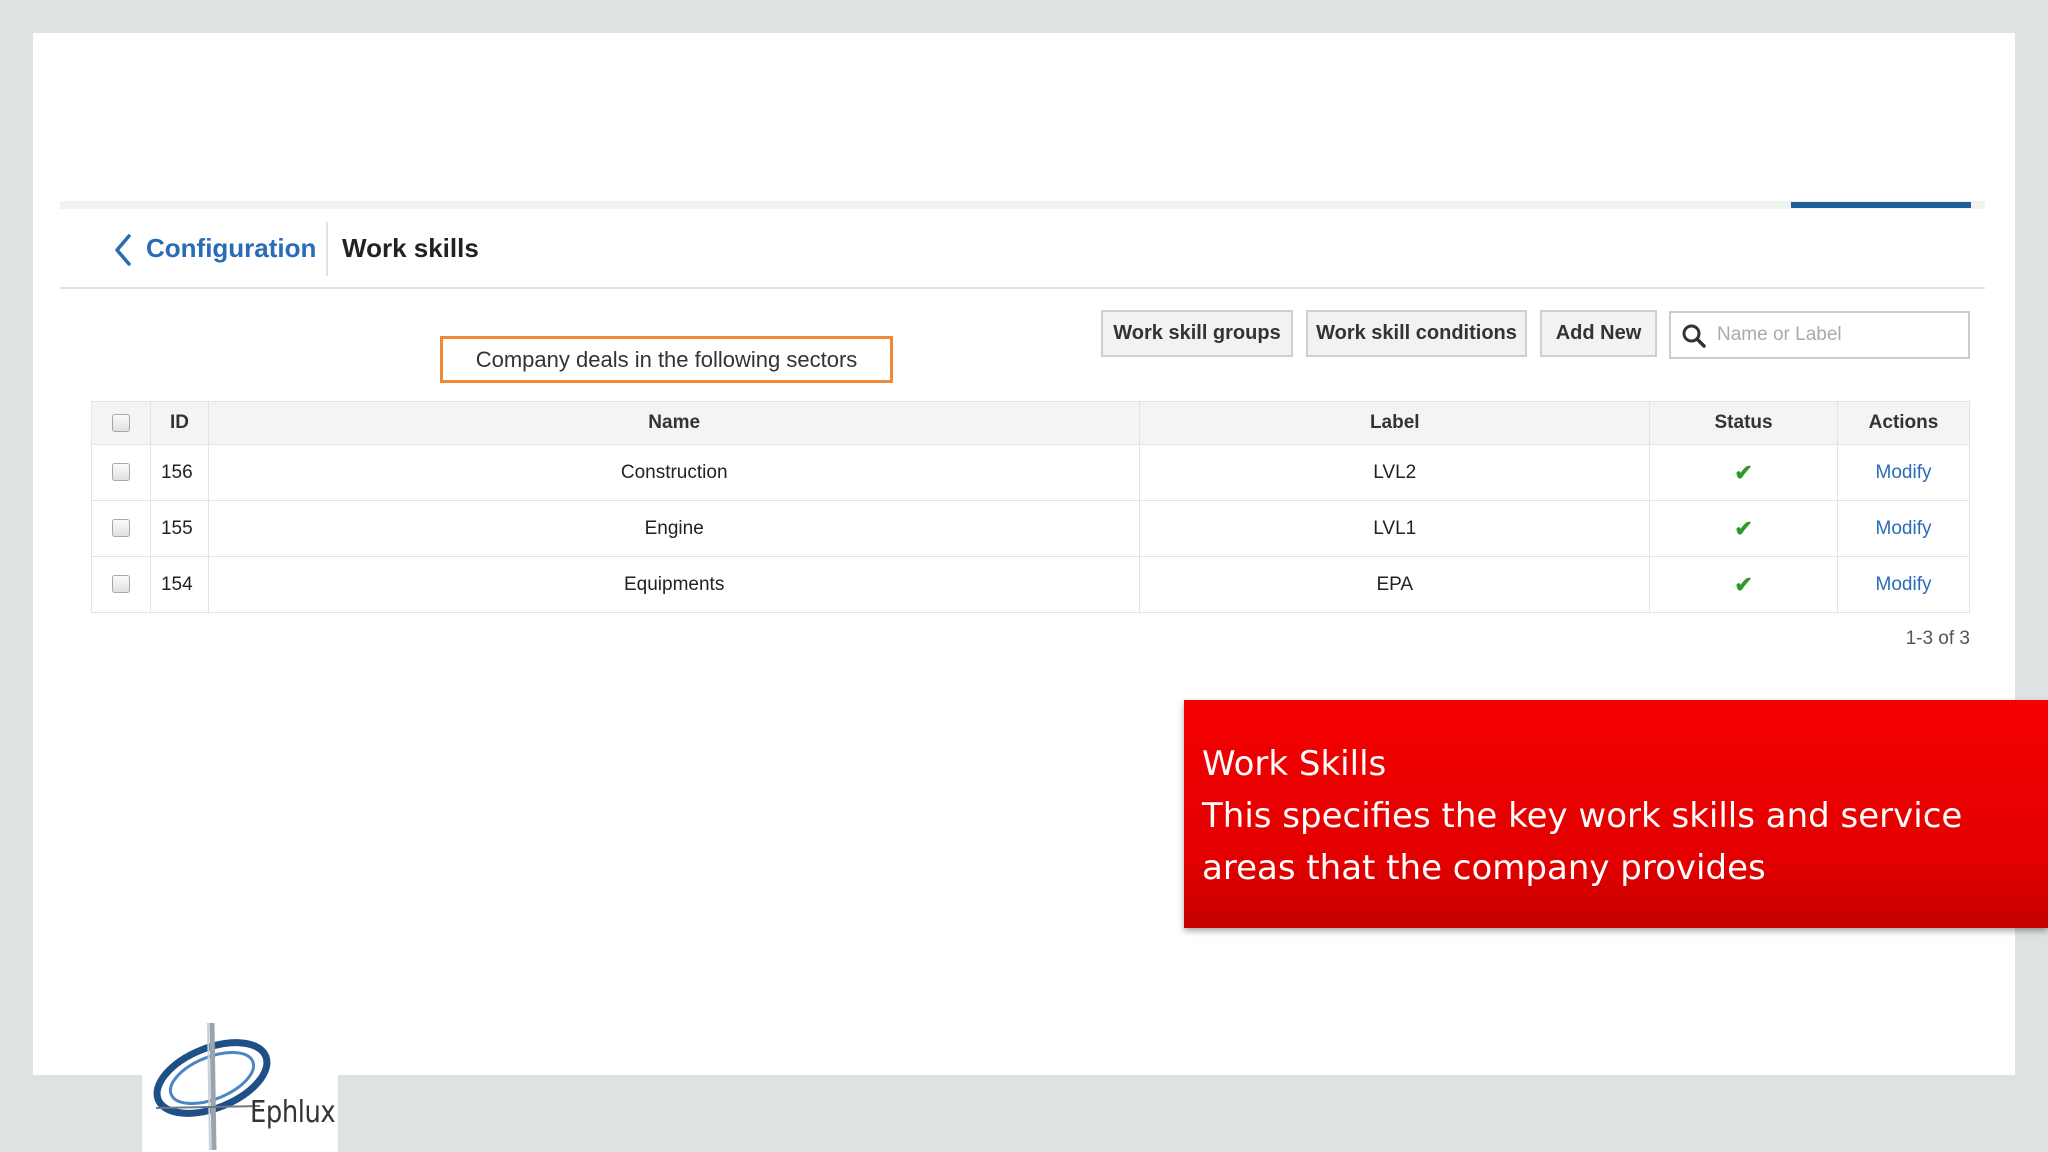 This screenshot has height=1152, width=2048. I want to click on breadcrumb-separator, so click(327, 249).